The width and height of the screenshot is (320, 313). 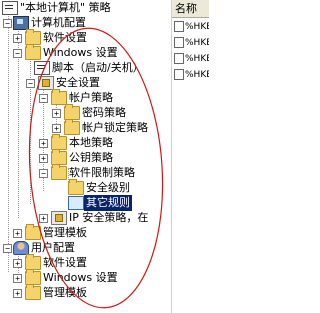 What do you see at coordinates (65, 7) in the screenshot?
I see `tree-label: "本地计算机" 策略` at bounding box center [65, 7].